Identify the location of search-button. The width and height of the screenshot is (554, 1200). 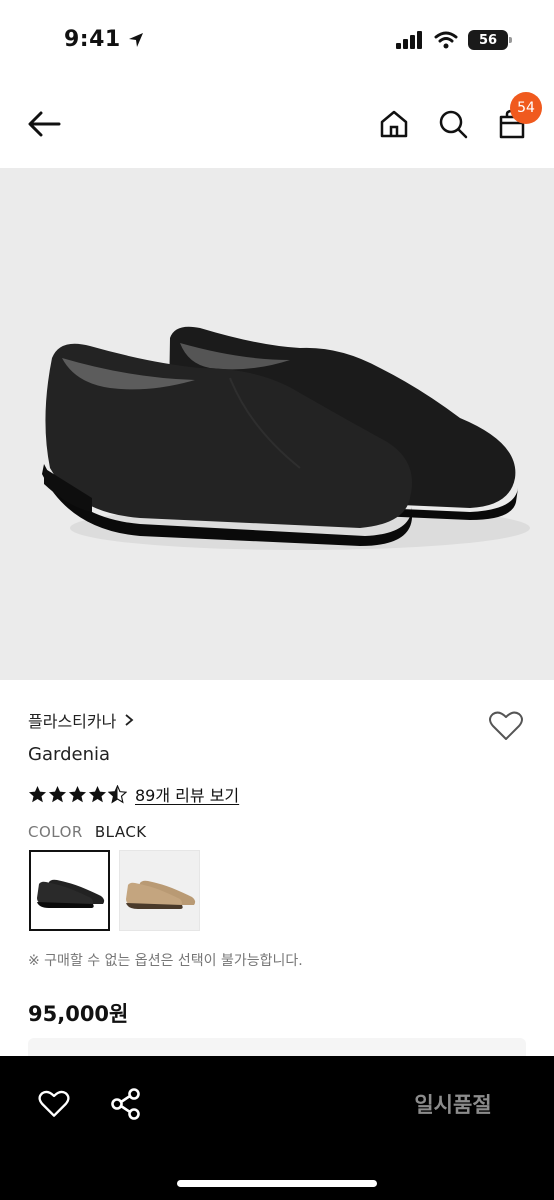
(453, 124).